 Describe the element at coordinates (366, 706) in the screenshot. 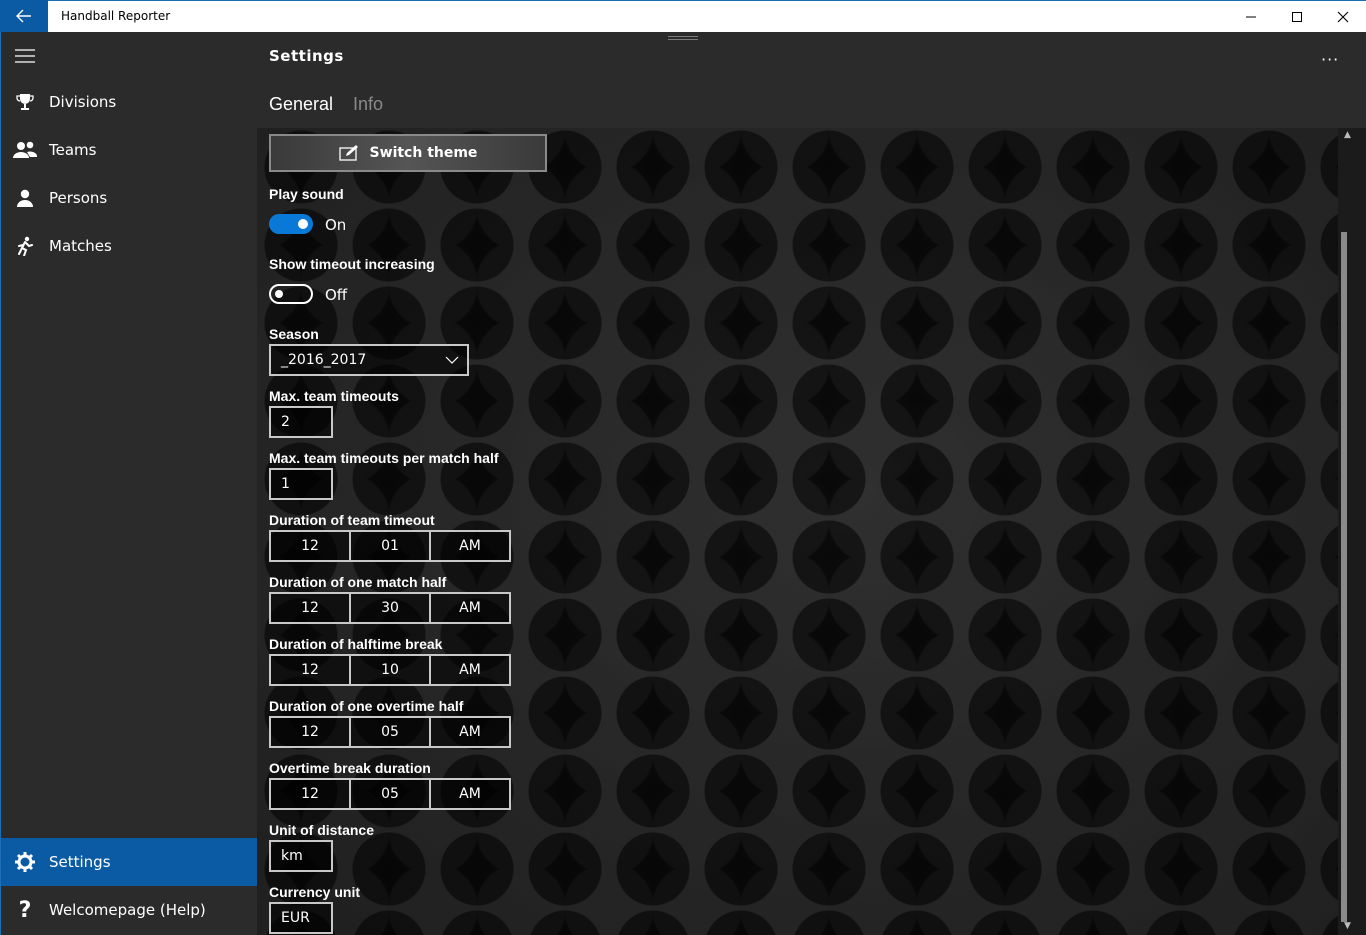

I see `duration-overtime-half-label: Duration of one overtime half` at that location.